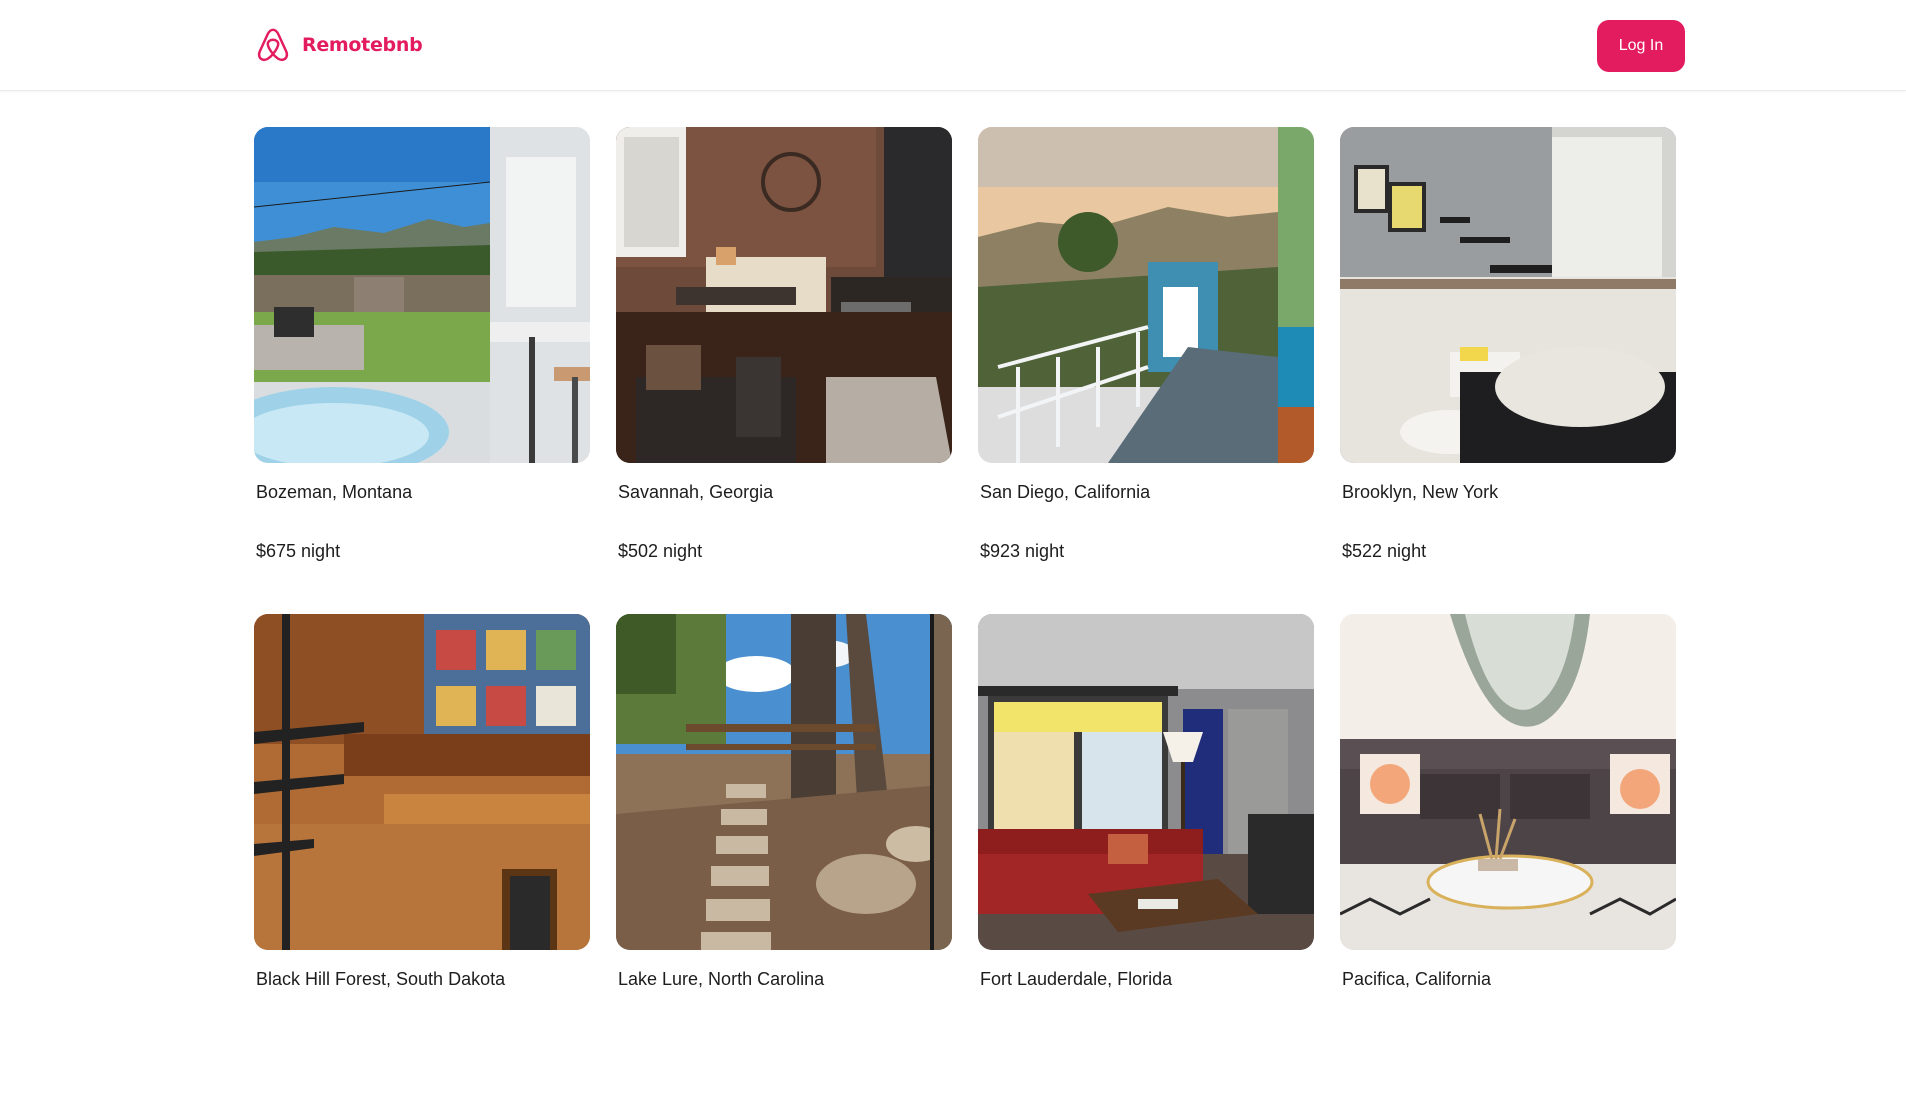 This screenshot has height=1101, width=1906. Describe the element at coordinates (423, 492) in the screenshot. I see `listing-location: Bozeman, Montana` at that location.